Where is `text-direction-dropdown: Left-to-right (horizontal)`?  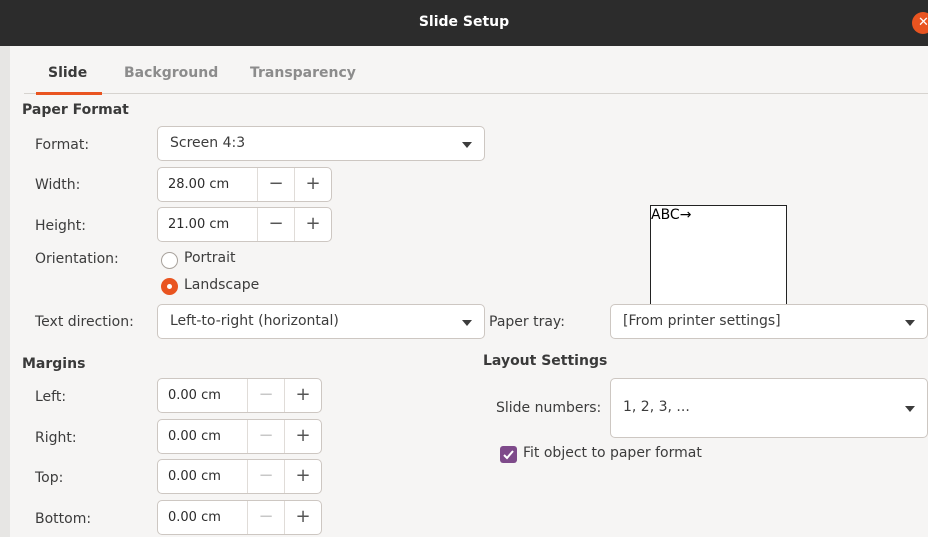
text-direction-dropdown: Left-to-right (horizontal) is located at coordinates (321, 321).